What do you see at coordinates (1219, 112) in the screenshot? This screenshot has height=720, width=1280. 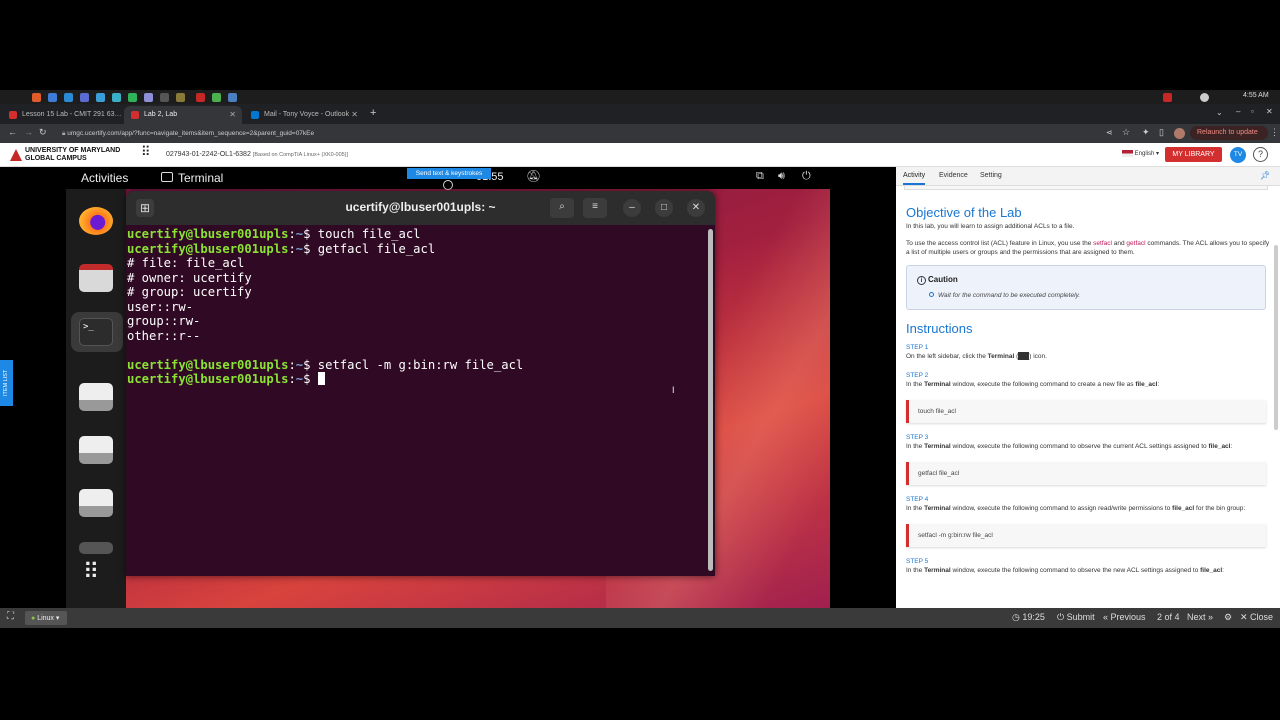 I see `tab-search-icon: ⌄` at bounding box center [1219, 112].